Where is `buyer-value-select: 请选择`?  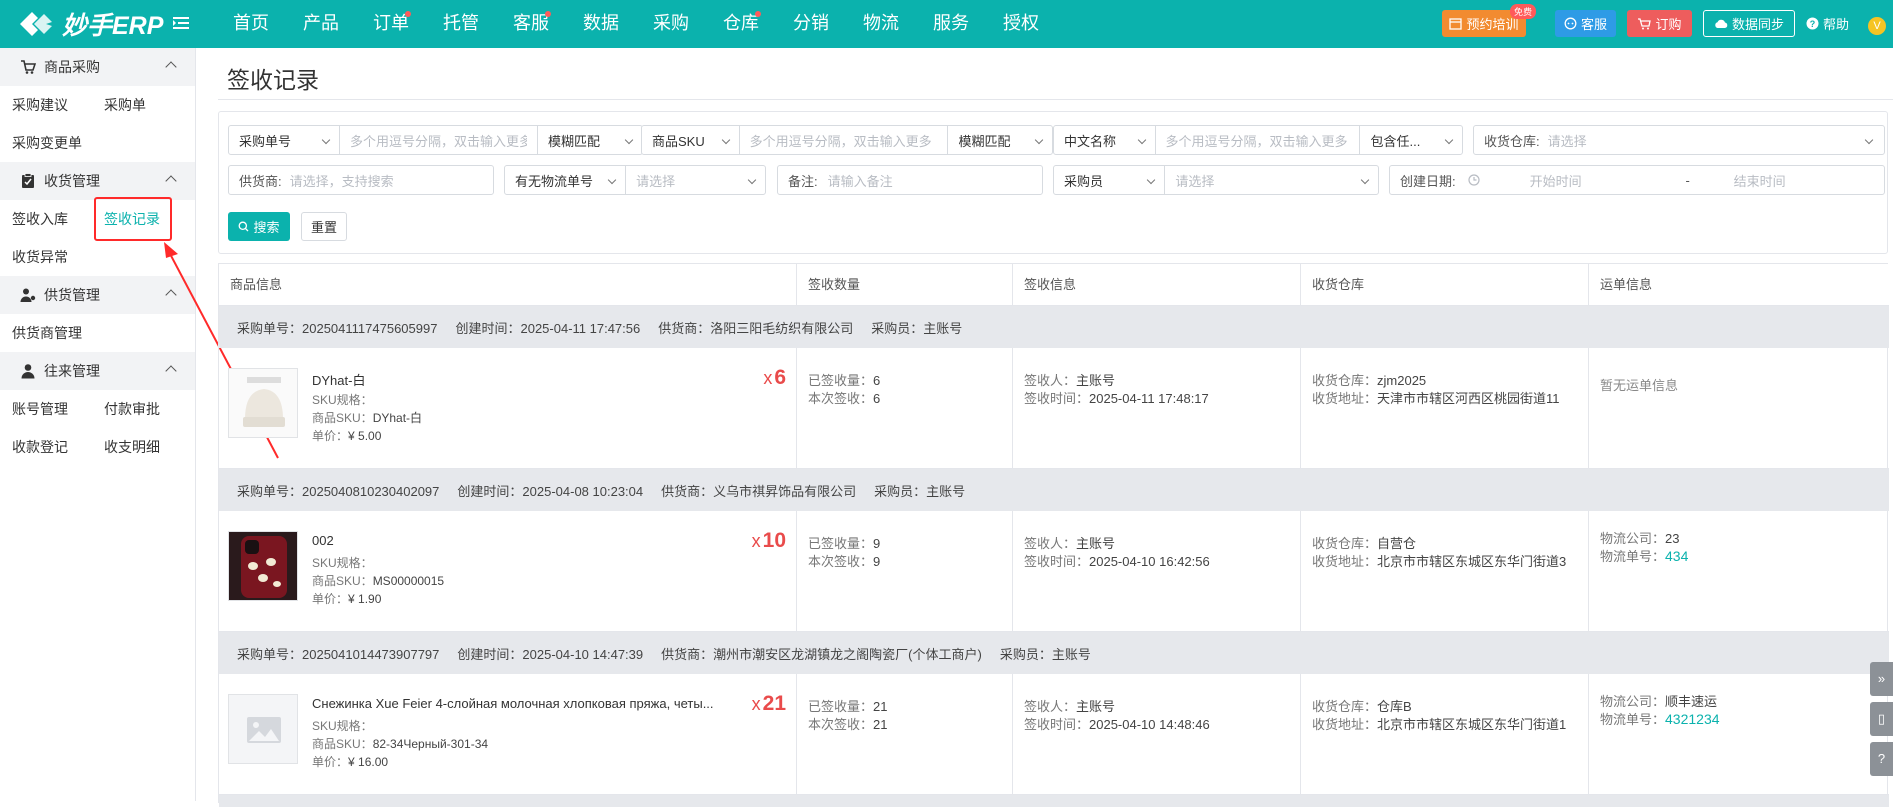
buyer-value-select: 请选择 is located at coordinates (1271, 180).